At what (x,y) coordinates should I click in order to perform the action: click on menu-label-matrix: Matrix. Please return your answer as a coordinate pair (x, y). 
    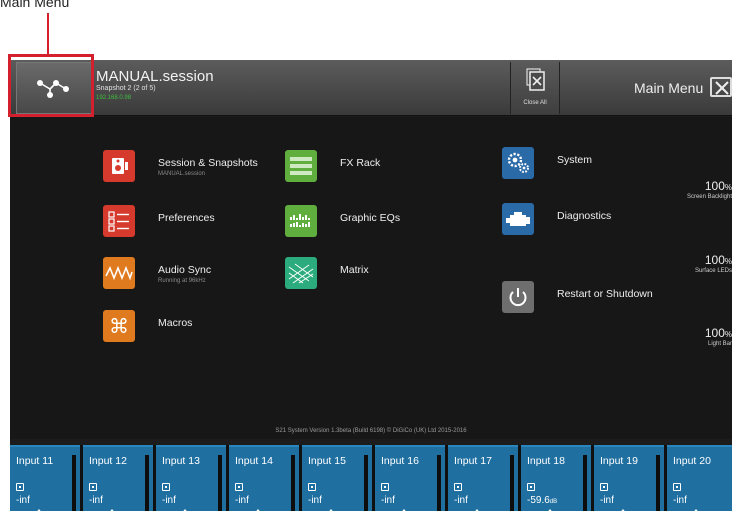
    Looking at the image, I should click on (354, 270).